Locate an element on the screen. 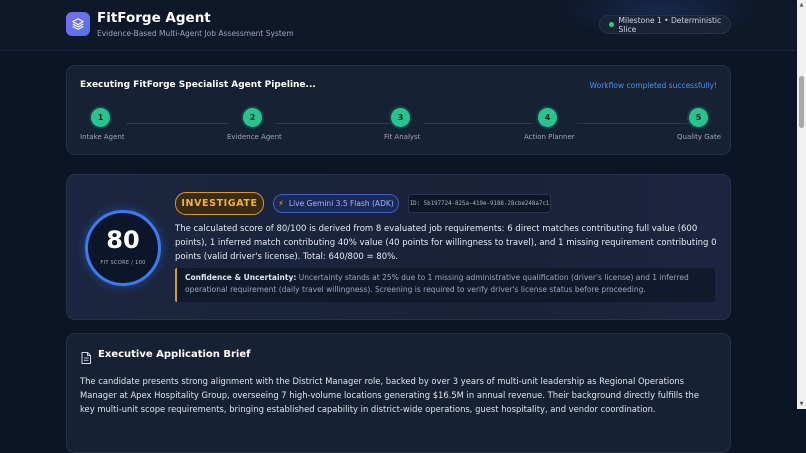 The height and width of the screenshot is (453, 806). step-2-circle: 2 is located at coordinates (252, 117).